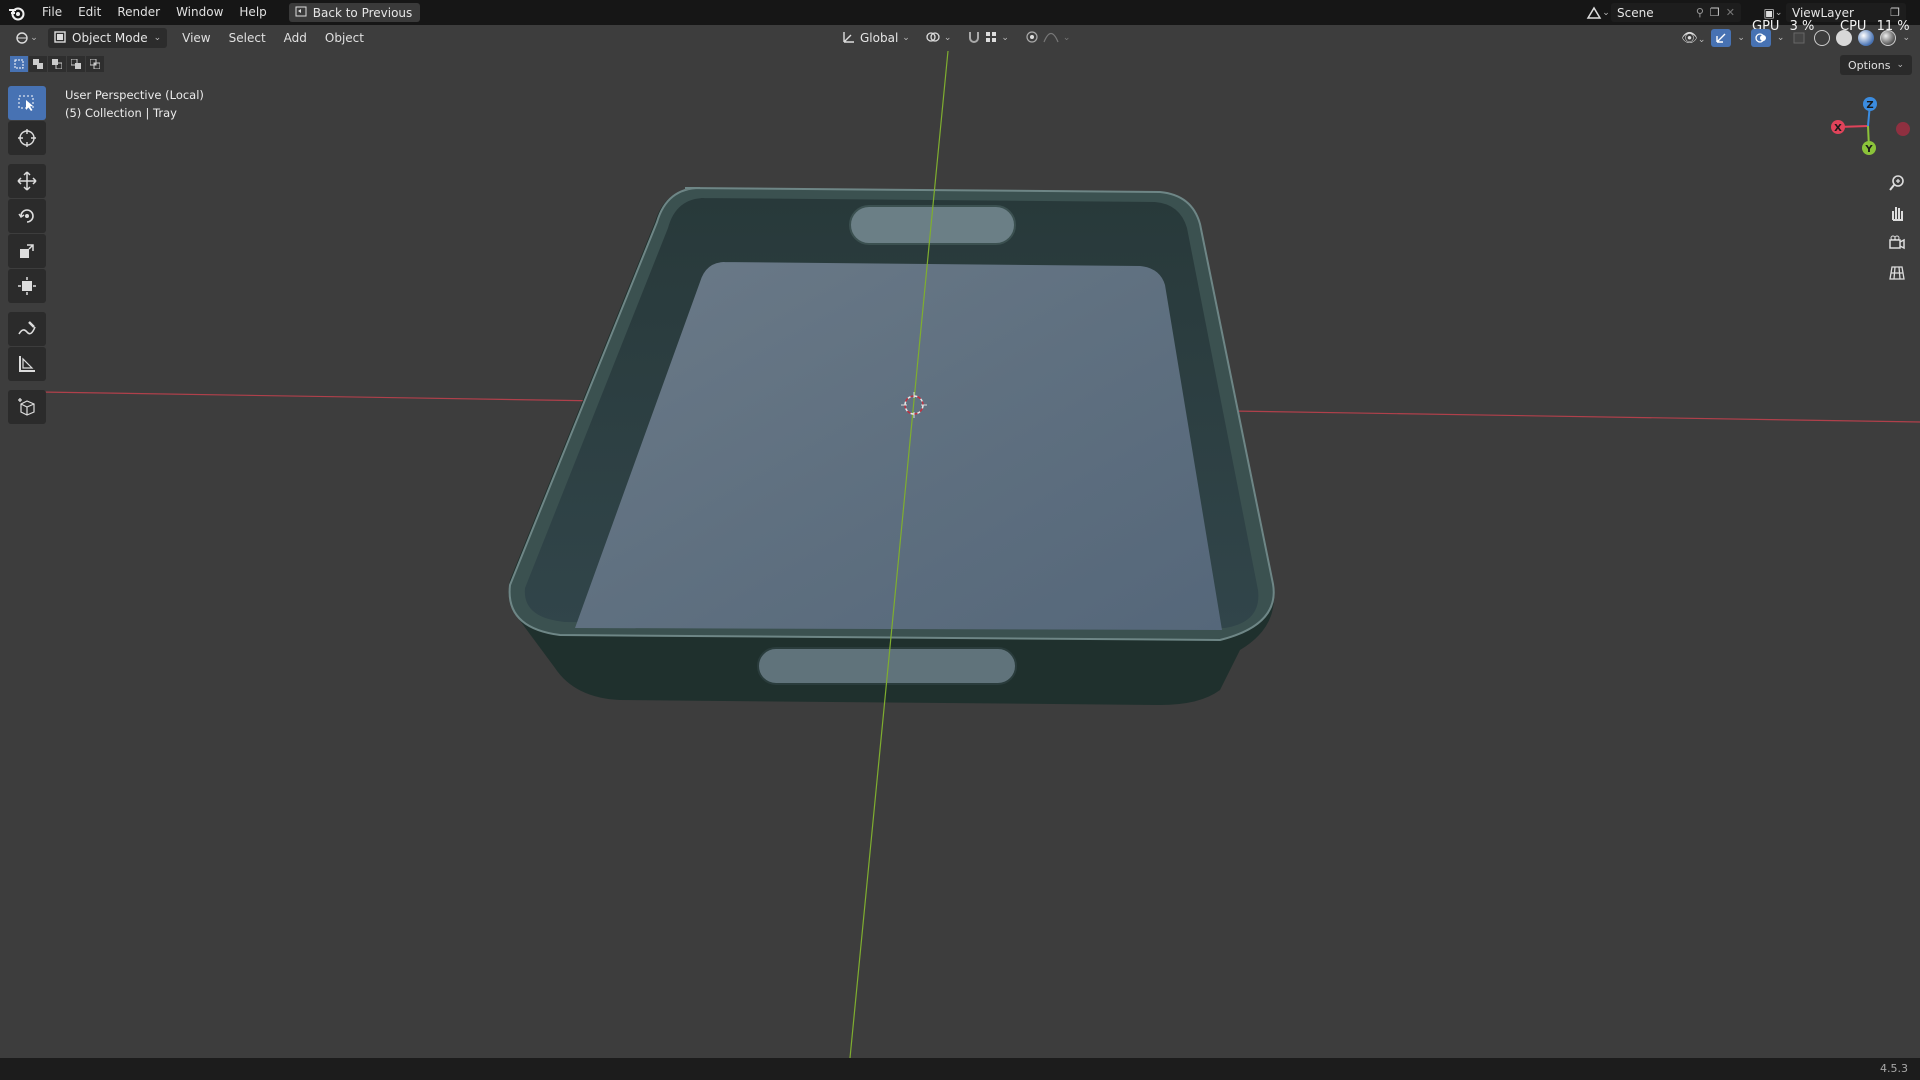  Describe the element at coordinates (1773, 13) in the screenshot. I see `view-layer-type-icon: ▣ ⌄` at that location.